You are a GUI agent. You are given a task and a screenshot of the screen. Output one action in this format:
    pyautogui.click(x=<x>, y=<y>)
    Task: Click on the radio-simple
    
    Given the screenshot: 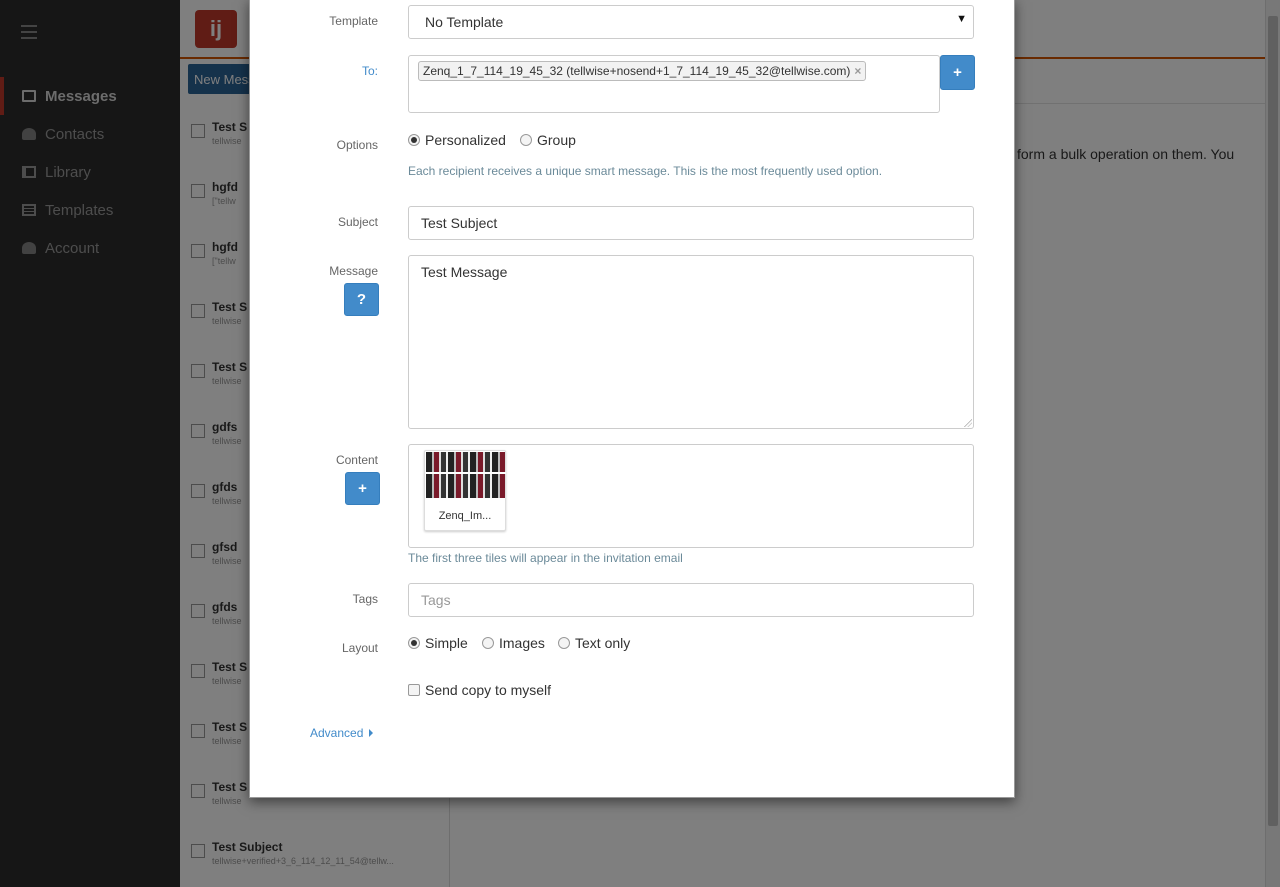 What is the action you would take?
    pyautogui.click(x=414, y=643)
    